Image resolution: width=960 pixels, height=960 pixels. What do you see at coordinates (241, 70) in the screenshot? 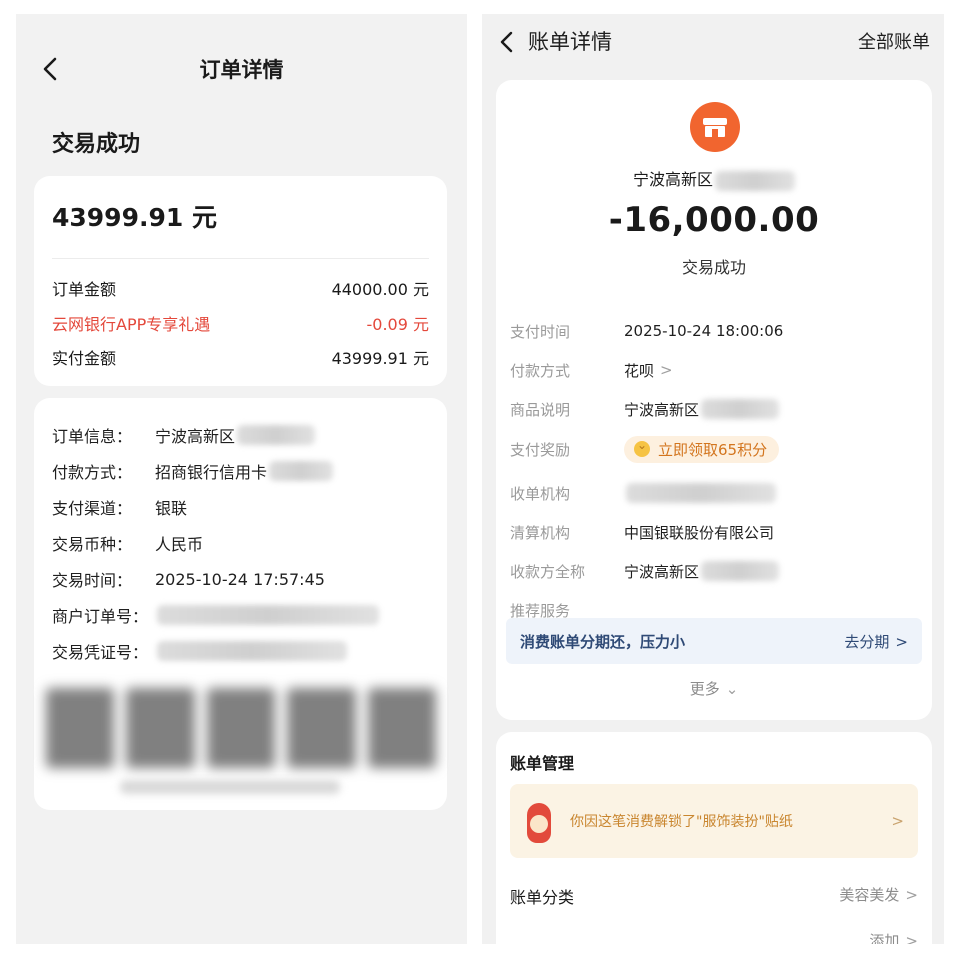
I see `page-title: 订单详情` at bounding box center [241, 70].